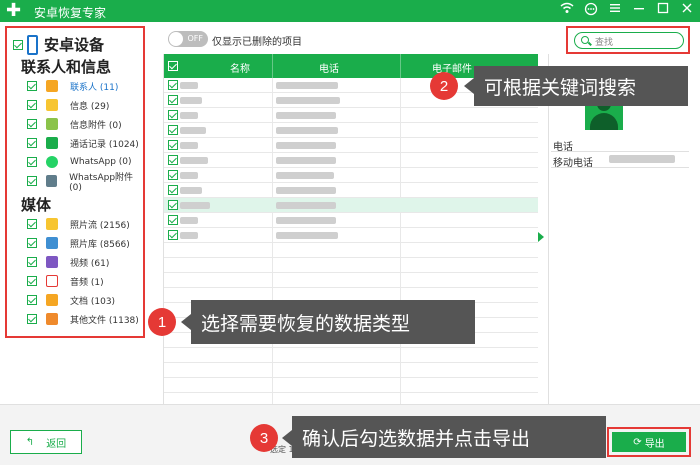  Describe the element at coordinates (71, 300) in the screenshot. I see `sidebar-item-documents: 文档 (103)` at that location.